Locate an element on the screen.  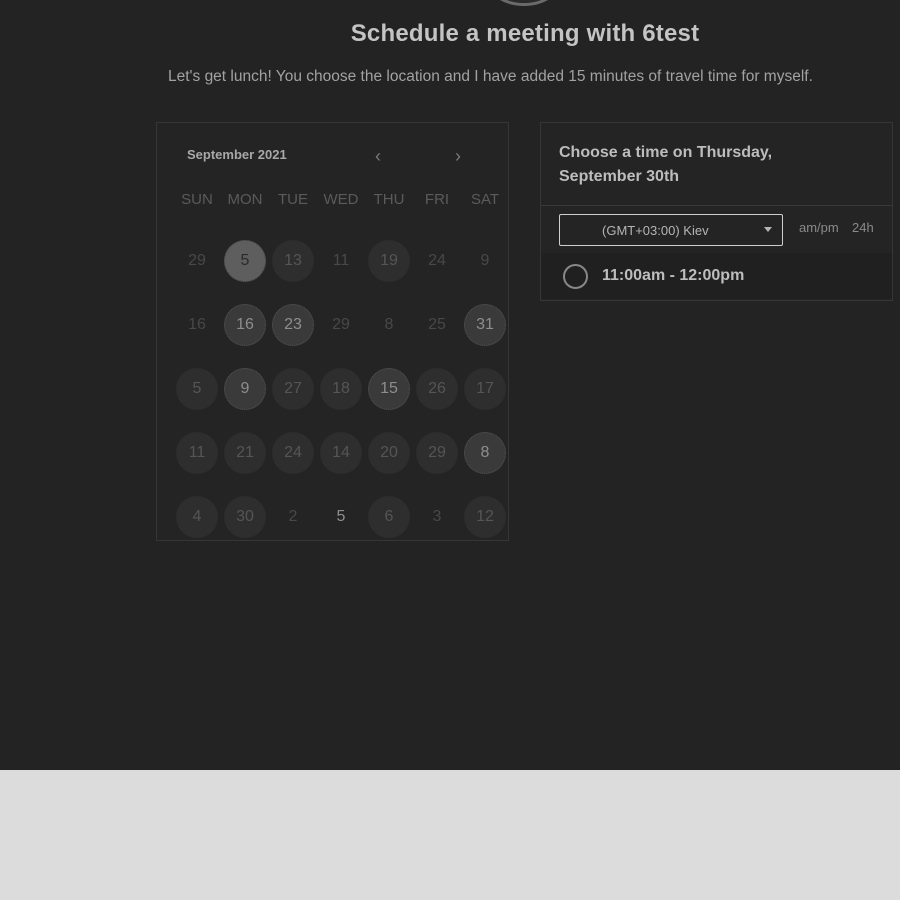
calendar-day: 17 is located at coordinates (485, 389).